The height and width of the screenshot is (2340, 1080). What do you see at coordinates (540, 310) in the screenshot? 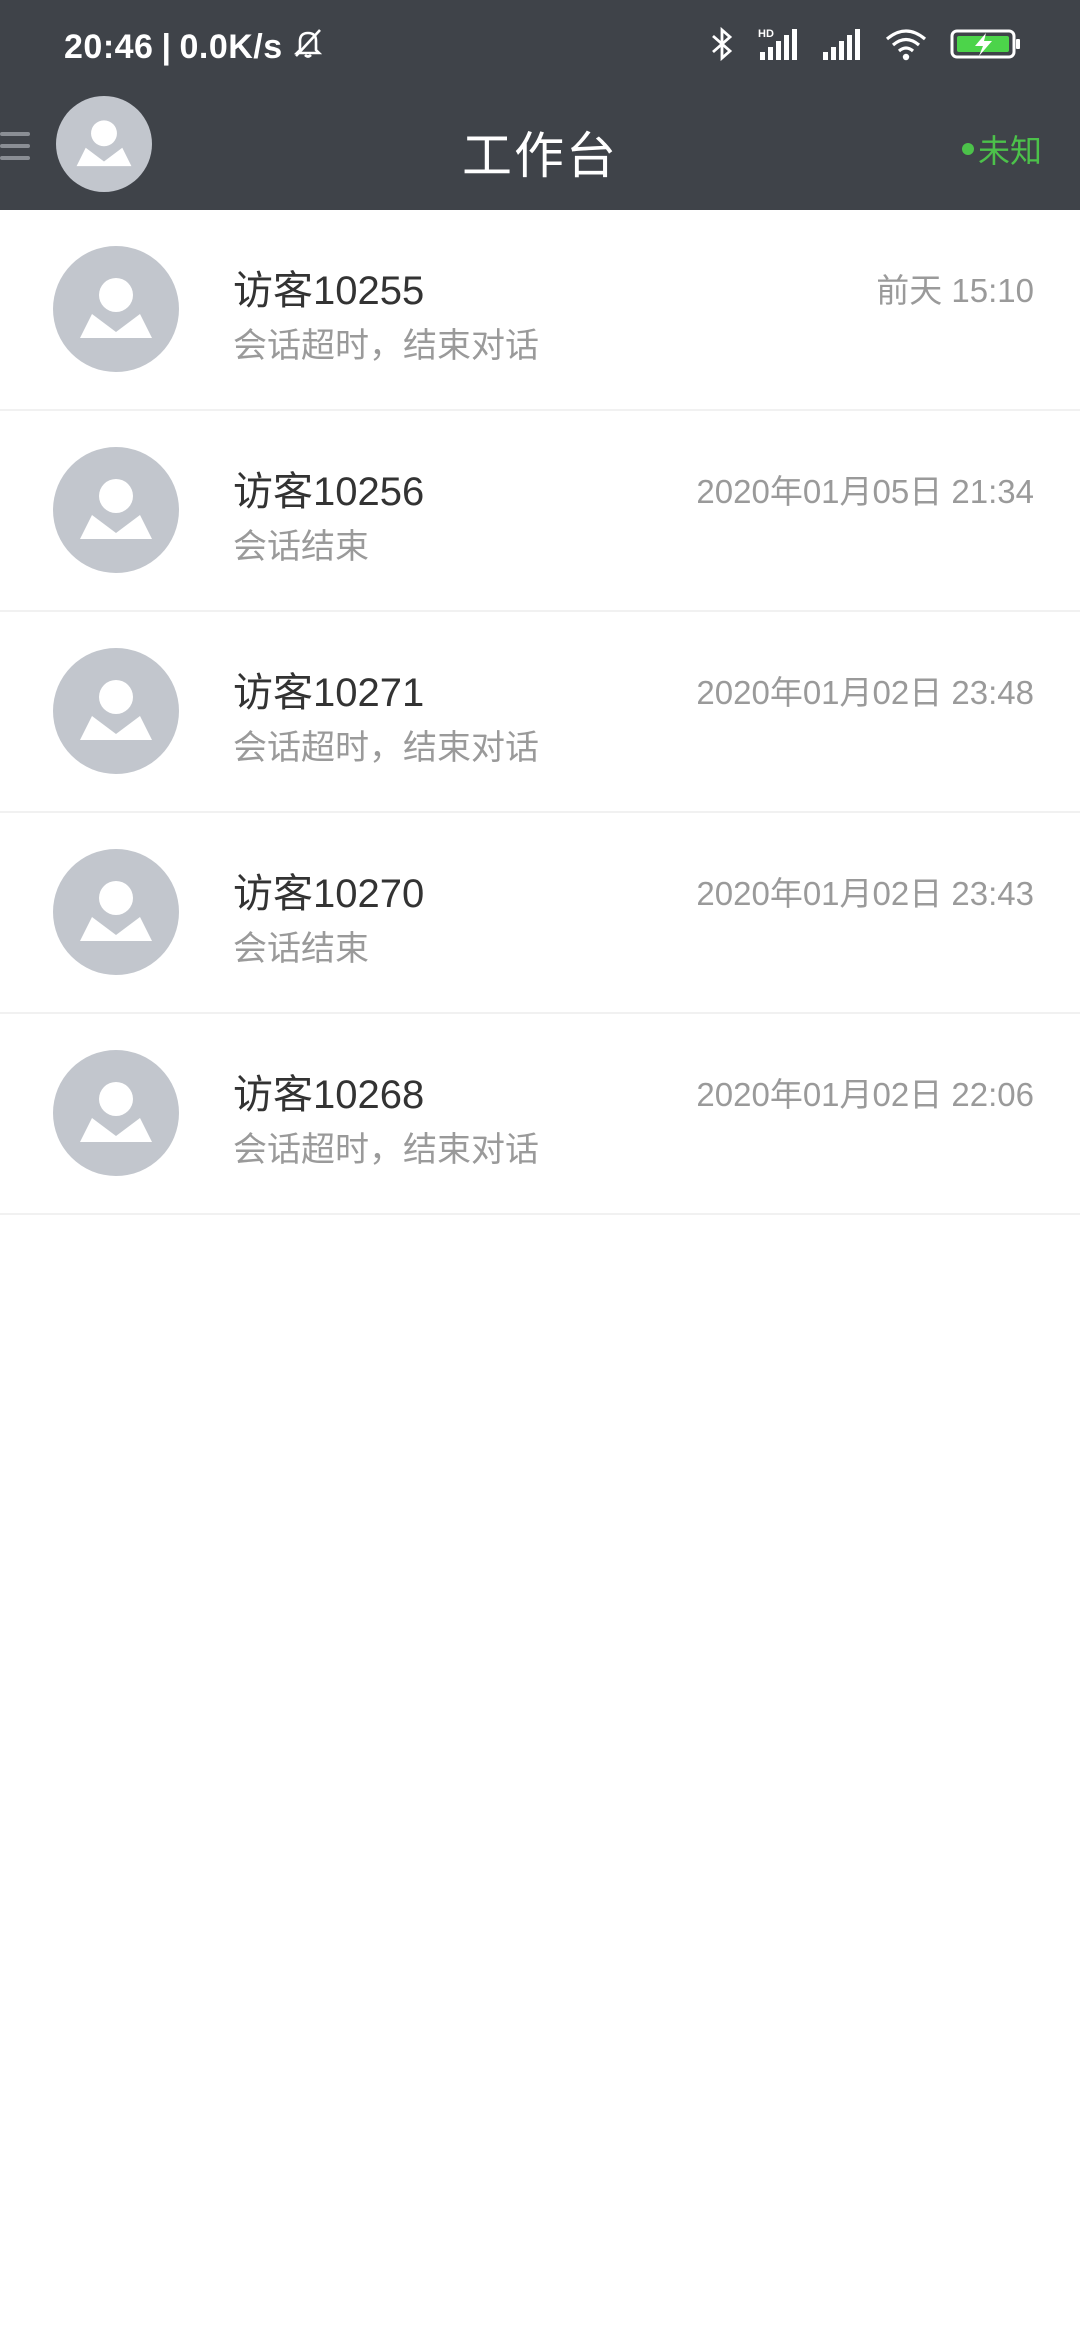
I see `conversation-item: 访客10255 会话超时，结束对话 前天 15:10` at bounding box center [540, 310].